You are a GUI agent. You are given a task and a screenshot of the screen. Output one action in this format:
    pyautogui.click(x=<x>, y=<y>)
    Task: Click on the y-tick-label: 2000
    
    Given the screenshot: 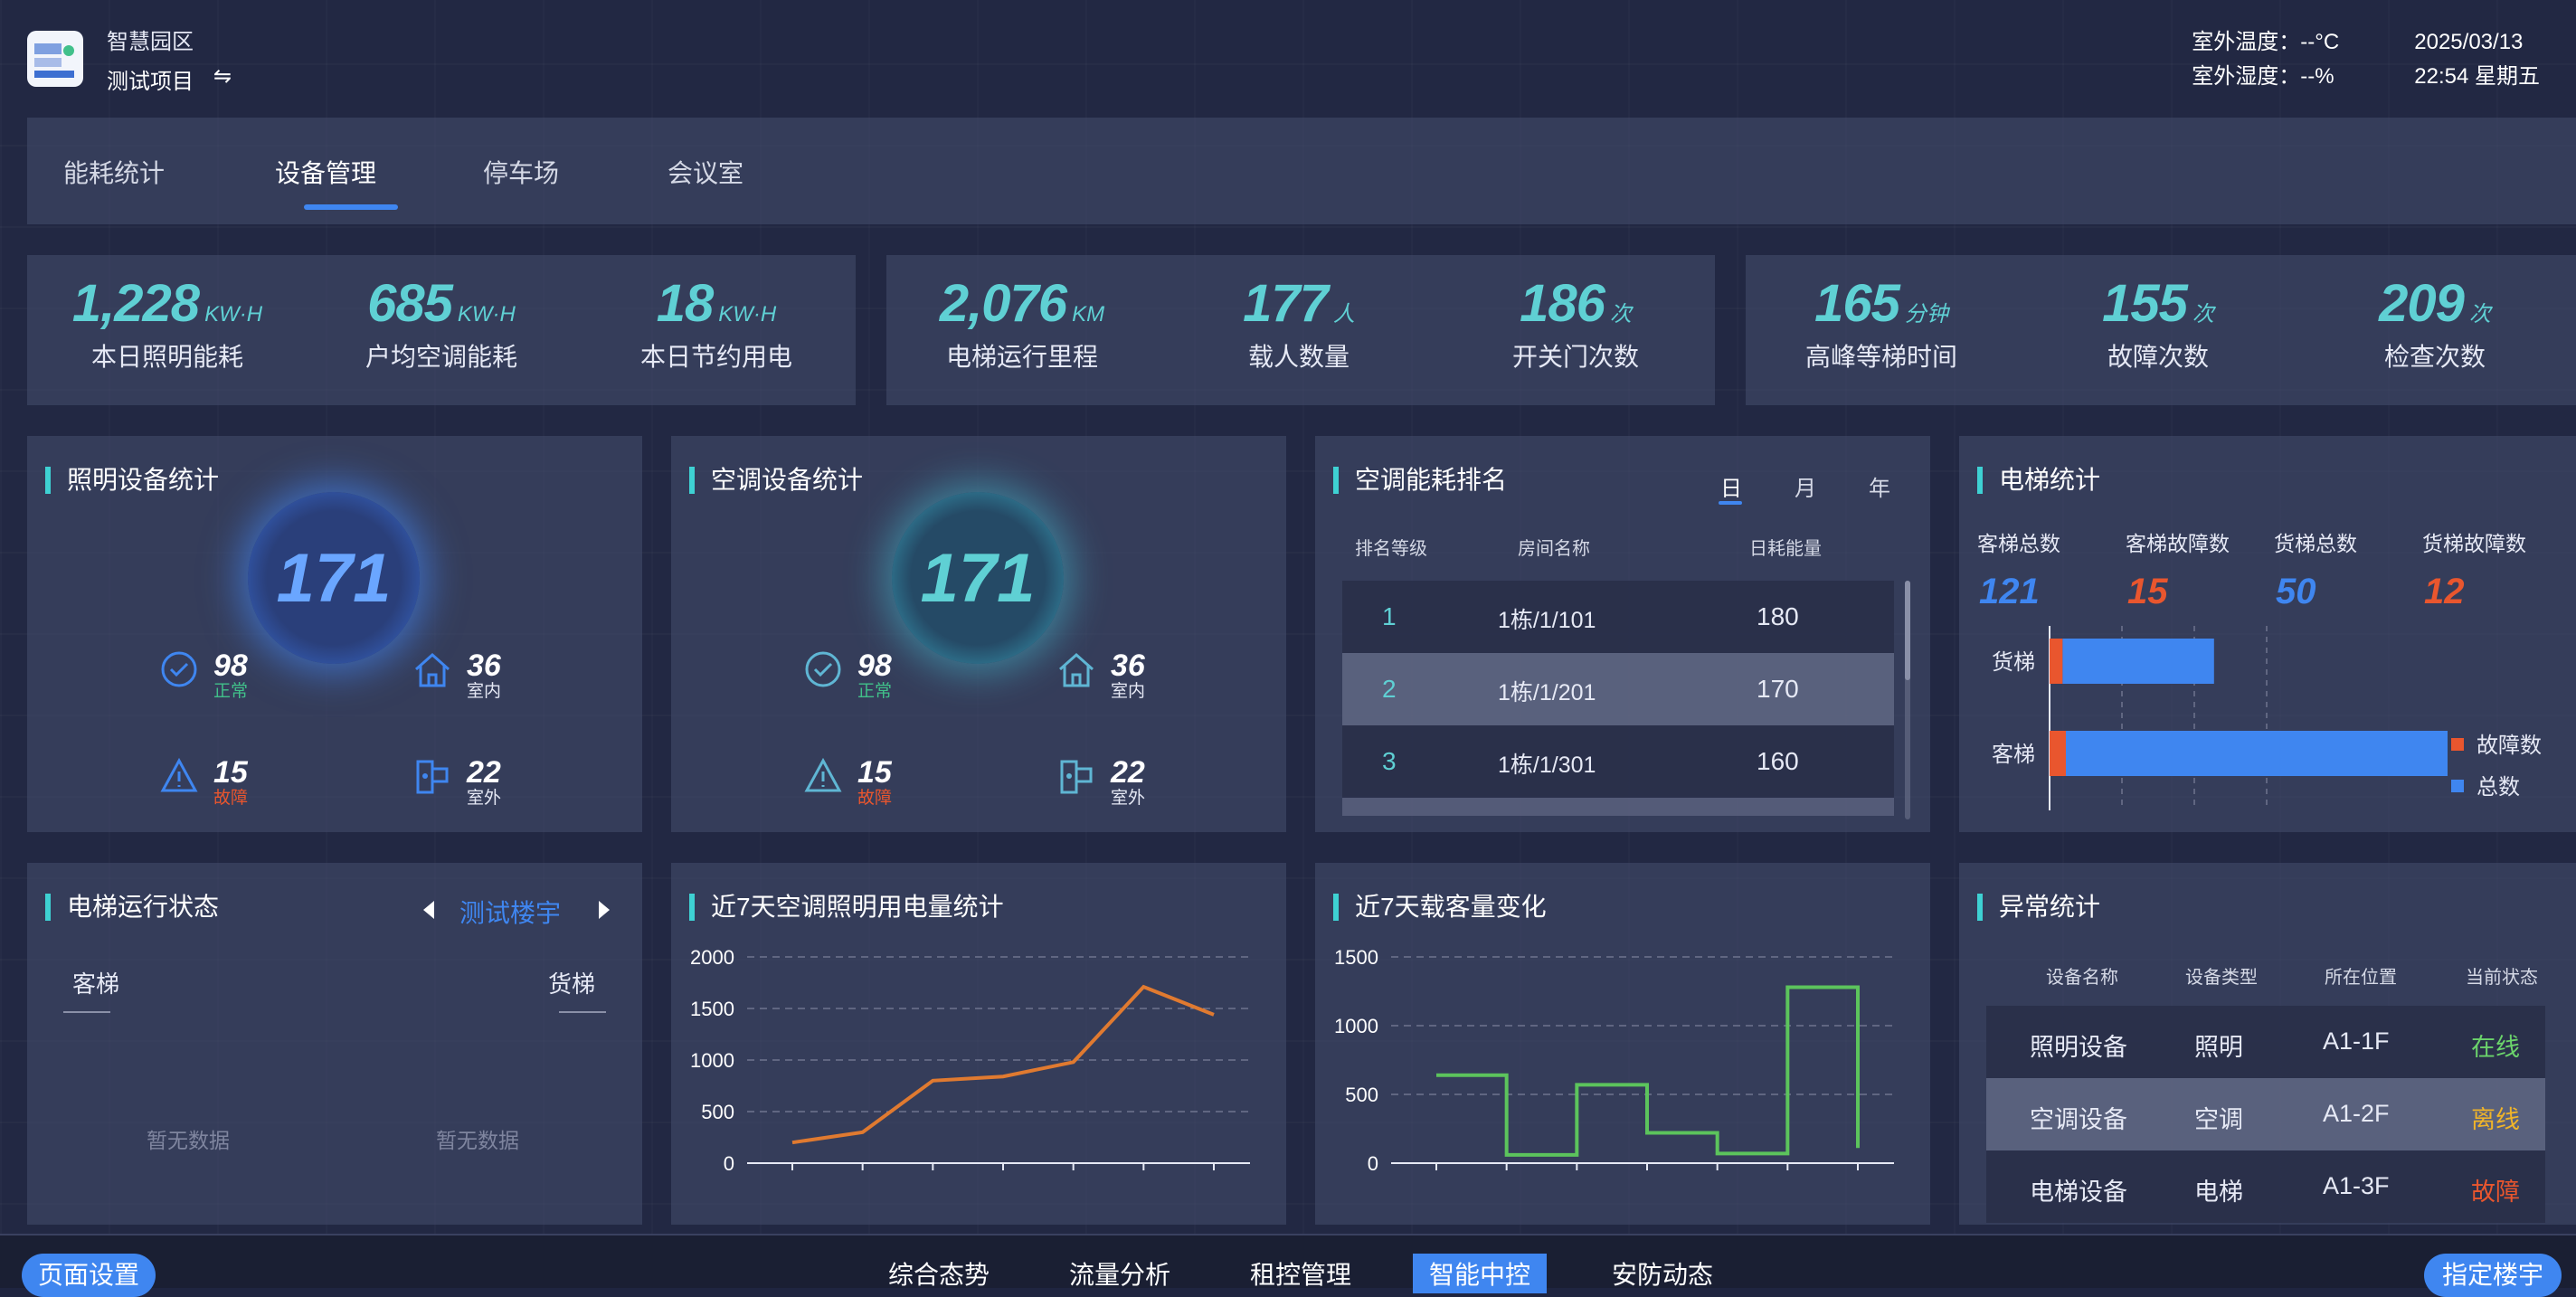 What is the action you would take?
    pyautogui.click(x=712, y=957)
    